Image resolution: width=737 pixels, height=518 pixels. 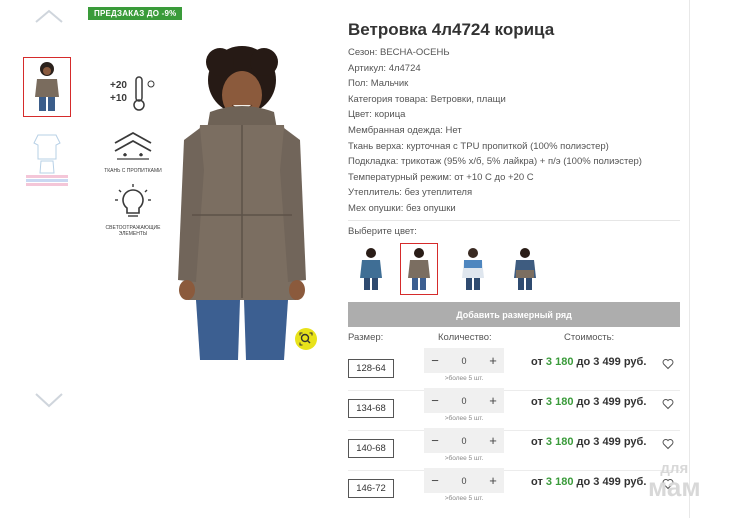 What do you see at coordinates (133, 200) in the screenshot?
I see `lightbulb-icon` at bounding box center [133, 200].